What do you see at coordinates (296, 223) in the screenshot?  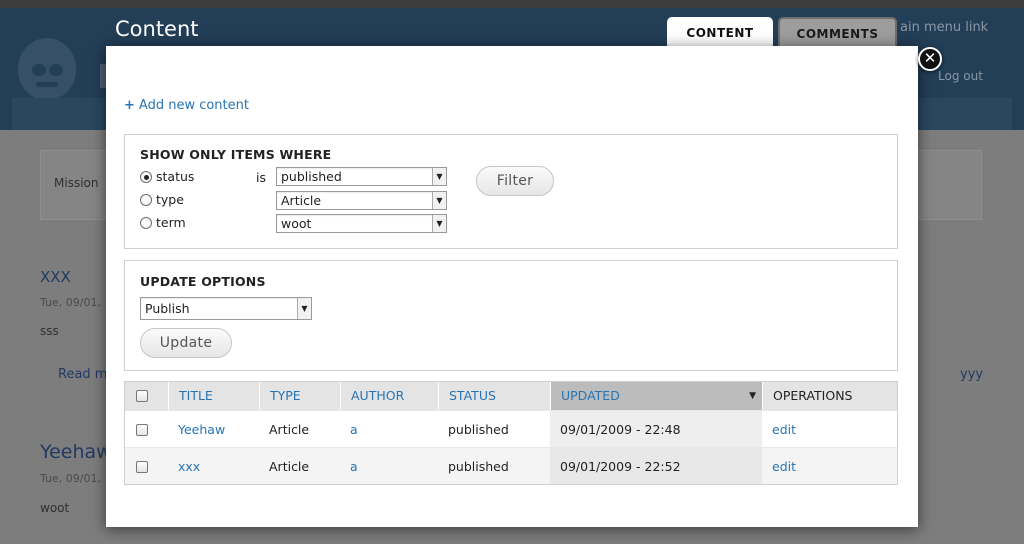 I see `term-select-value: woot` at bounding box center [296, 223].